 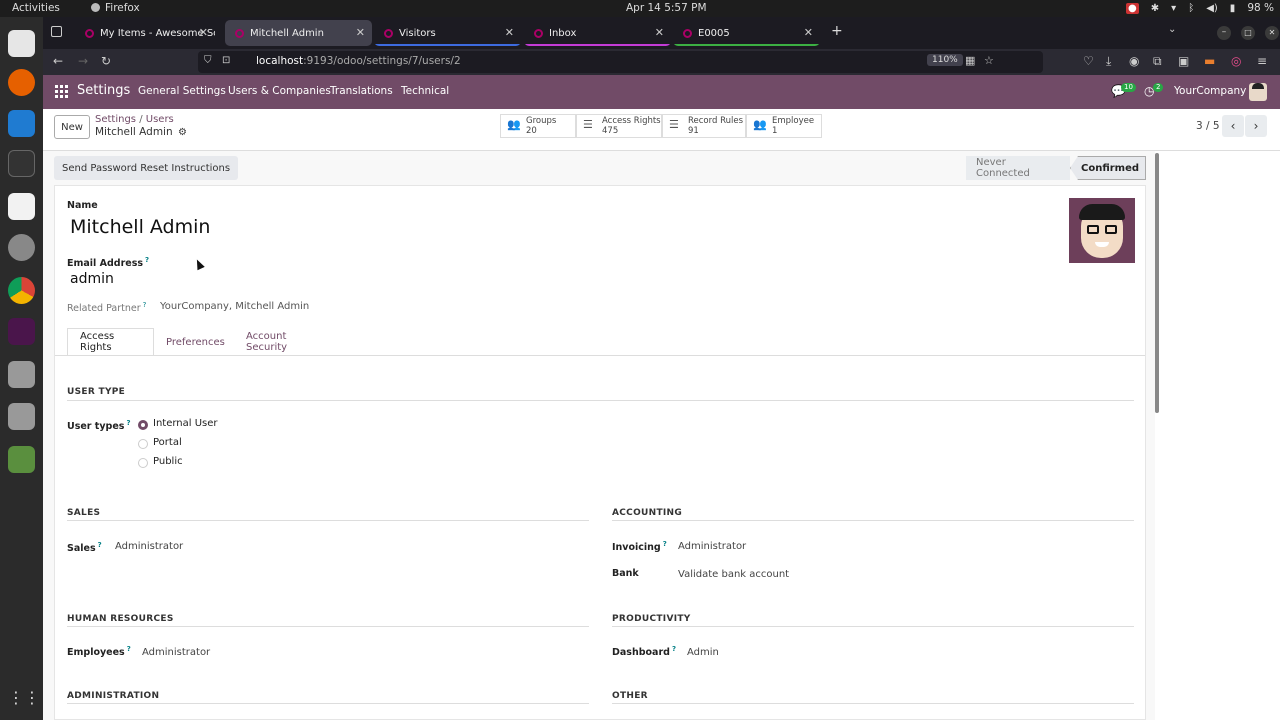 What do you see at coordinates (56, 31) in the screenshot?
I see `tab-overview-icon` at bounding box center [56, 31].